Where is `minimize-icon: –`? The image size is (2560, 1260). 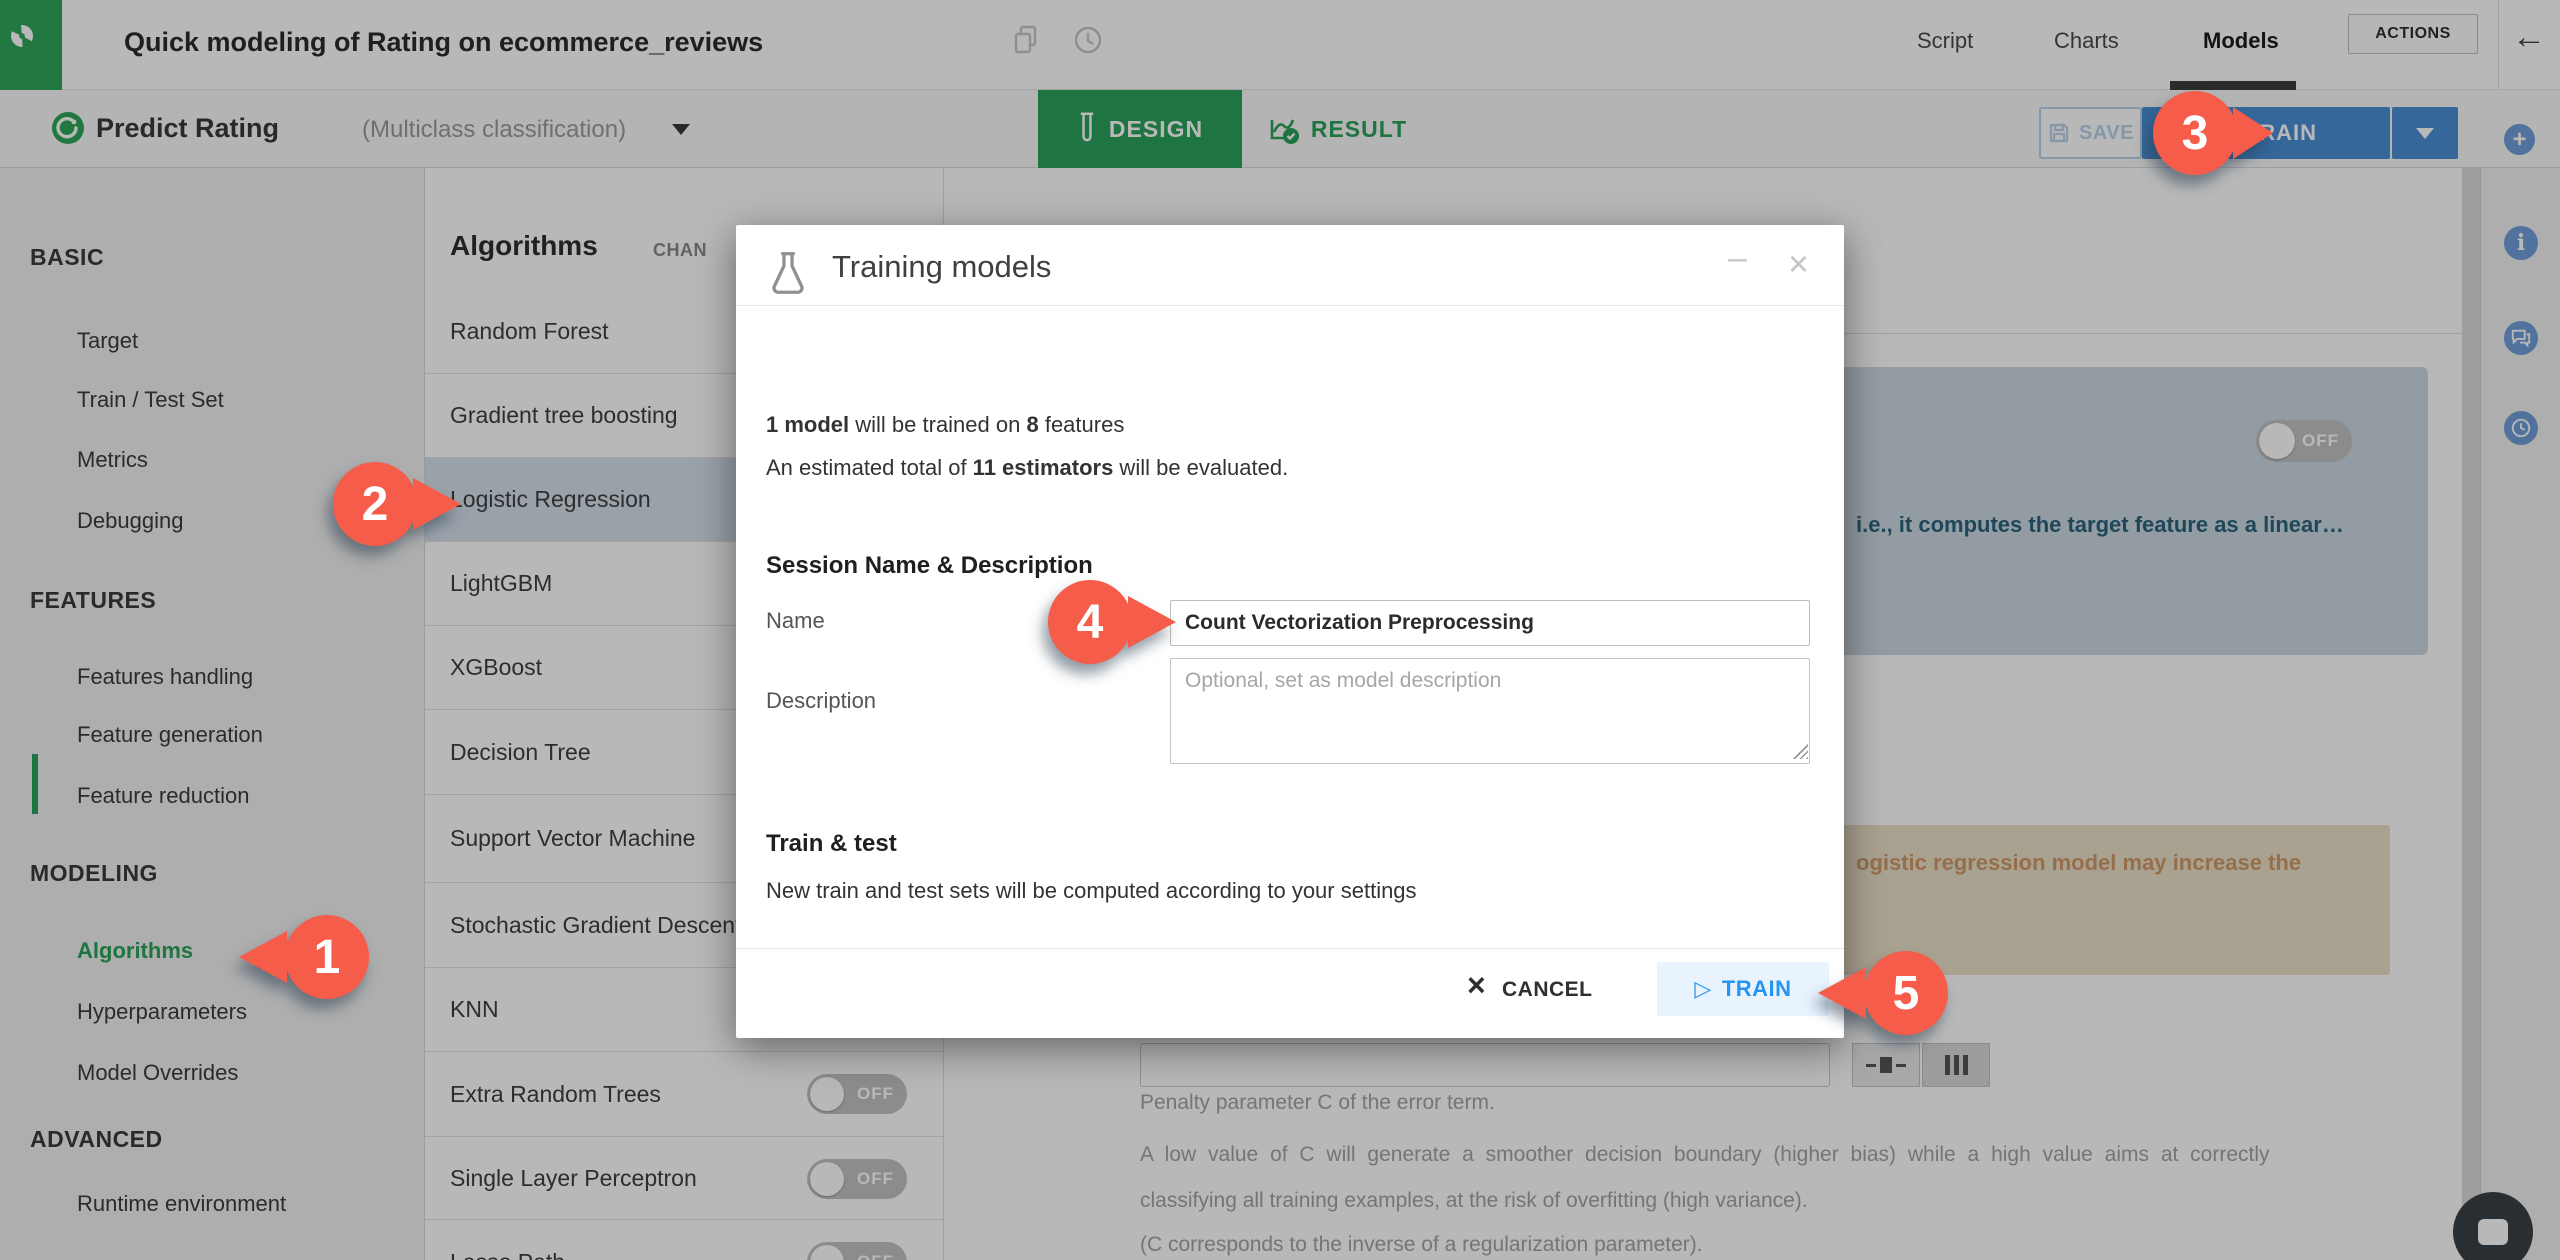
minimize-icon: – is located at coordinates (1737, 258).